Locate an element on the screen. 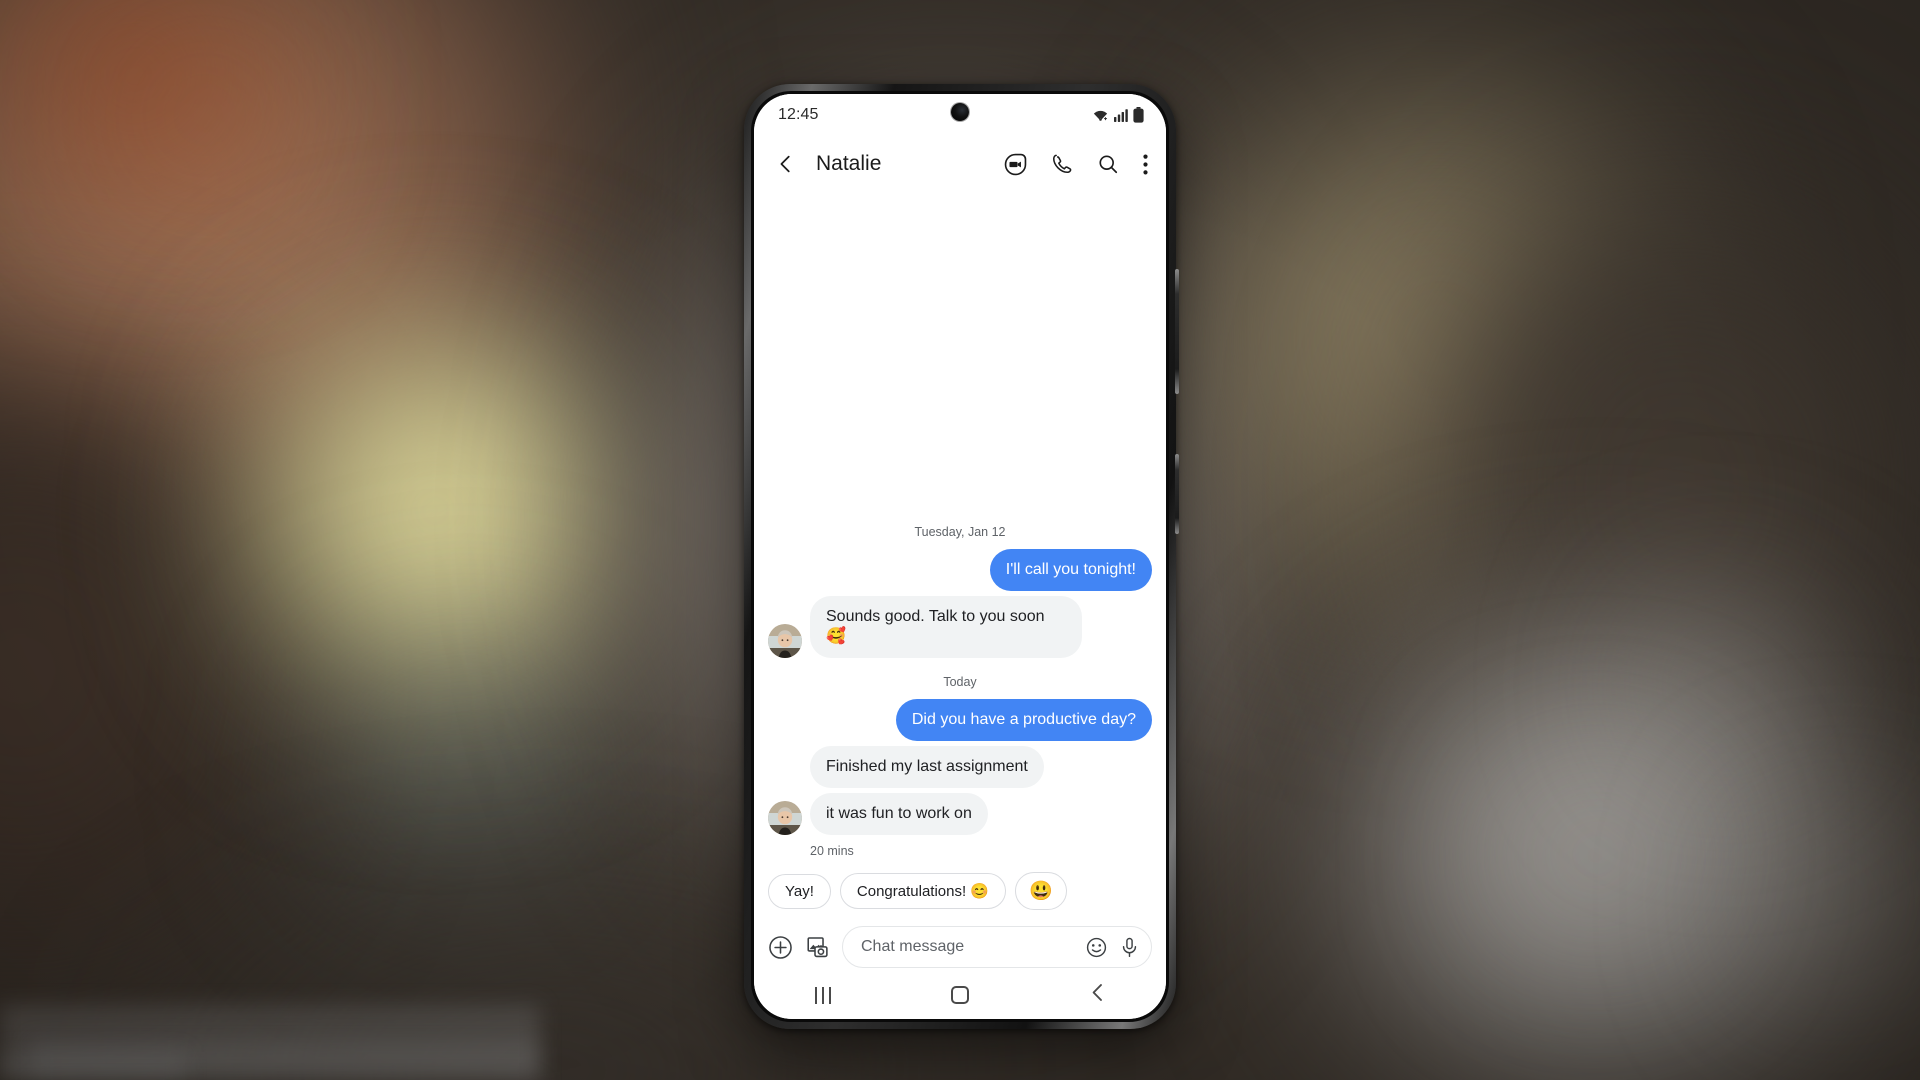  search-icon is located at coordinates (1108, 164).